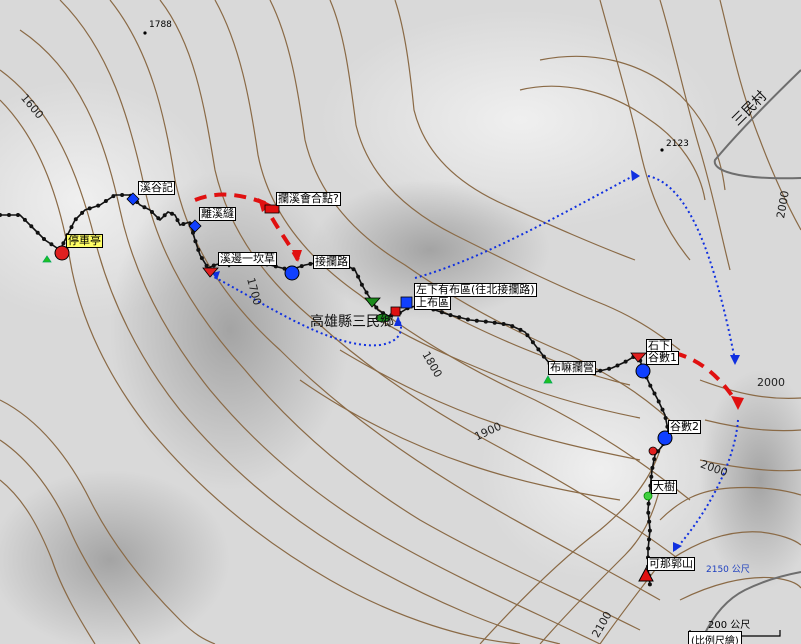 This screenshot has width=801, height=644. I want to click on footer-note: (比例尺繪), so click(715, 637).